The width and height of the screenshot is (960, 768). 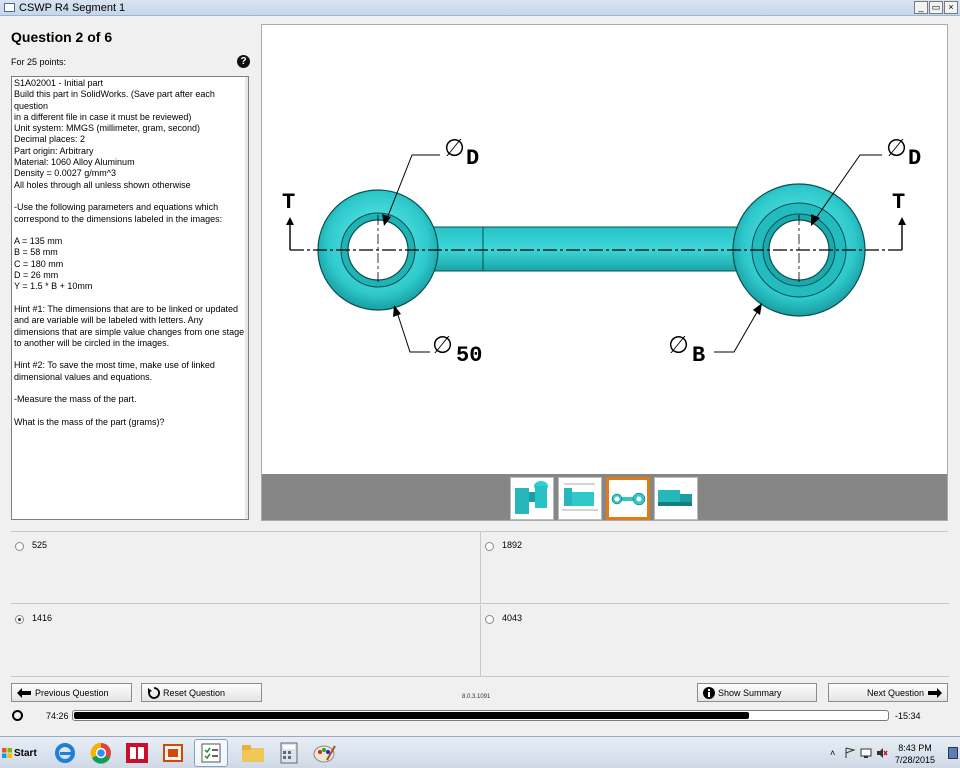 I want to click on start-label: Start, so click(x=25, y=753).